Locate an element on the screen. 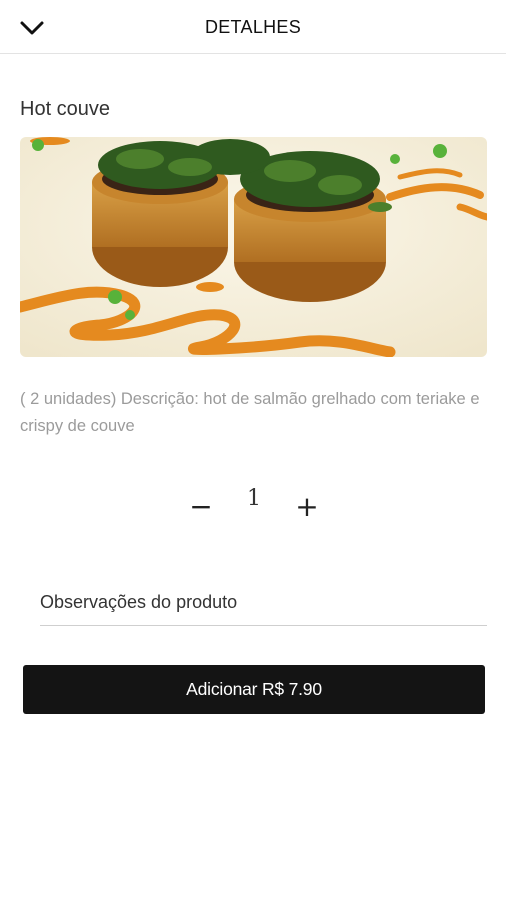 This screenshot has height=900, width=506. quantity-decrease-button: − is located at coordinates (201, 506).